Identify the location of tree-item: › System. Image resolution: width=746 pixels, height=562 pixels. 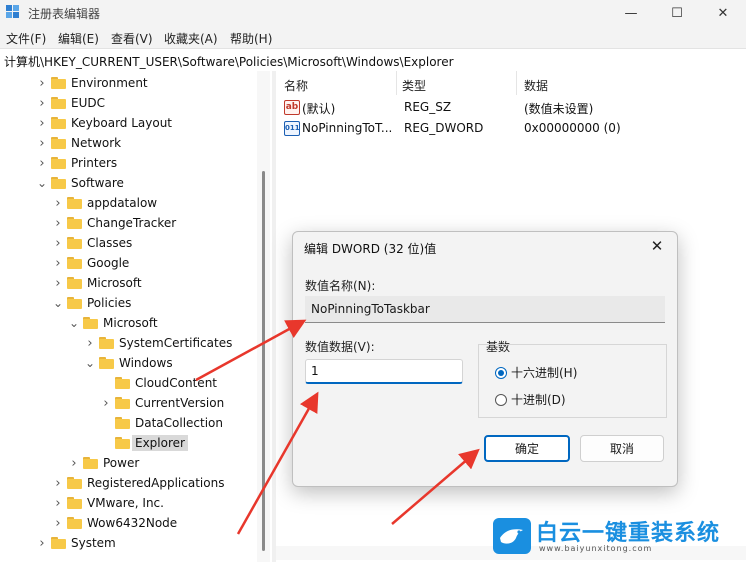
(76, 543).